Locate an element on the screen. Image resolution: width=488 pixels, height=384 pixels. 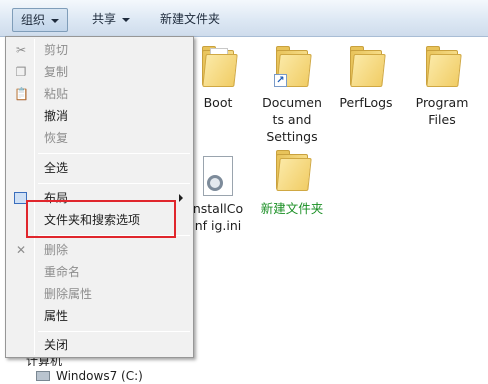
menu-item-copy: ❐ 复制 is located at coordinates (99, 72).